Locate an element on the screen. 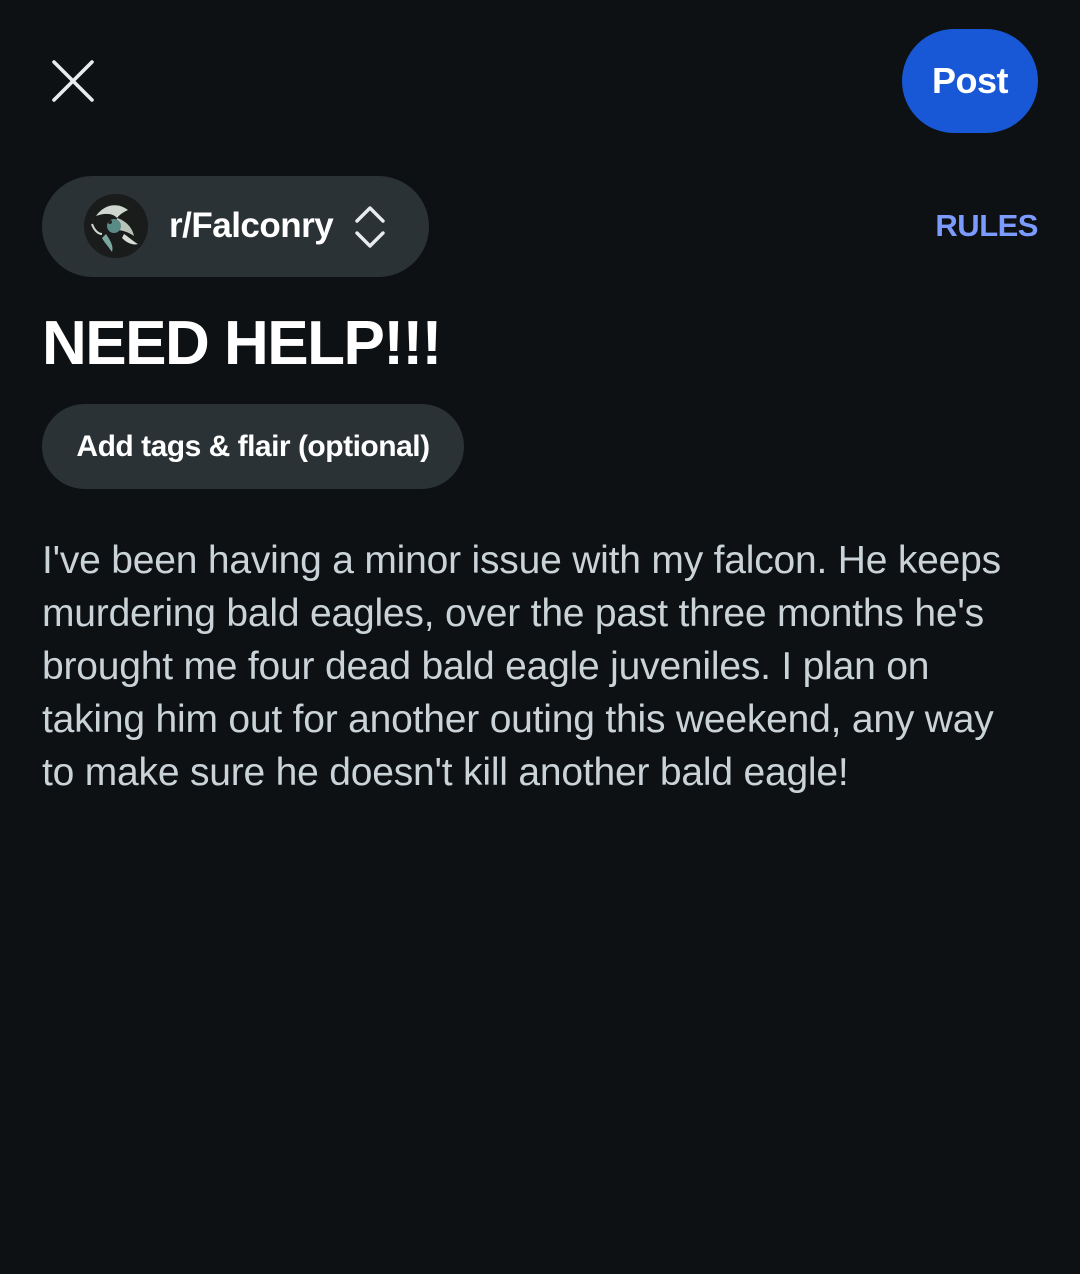  post-title-field: NEED HELP!!! is located at coordinates (540, 344).